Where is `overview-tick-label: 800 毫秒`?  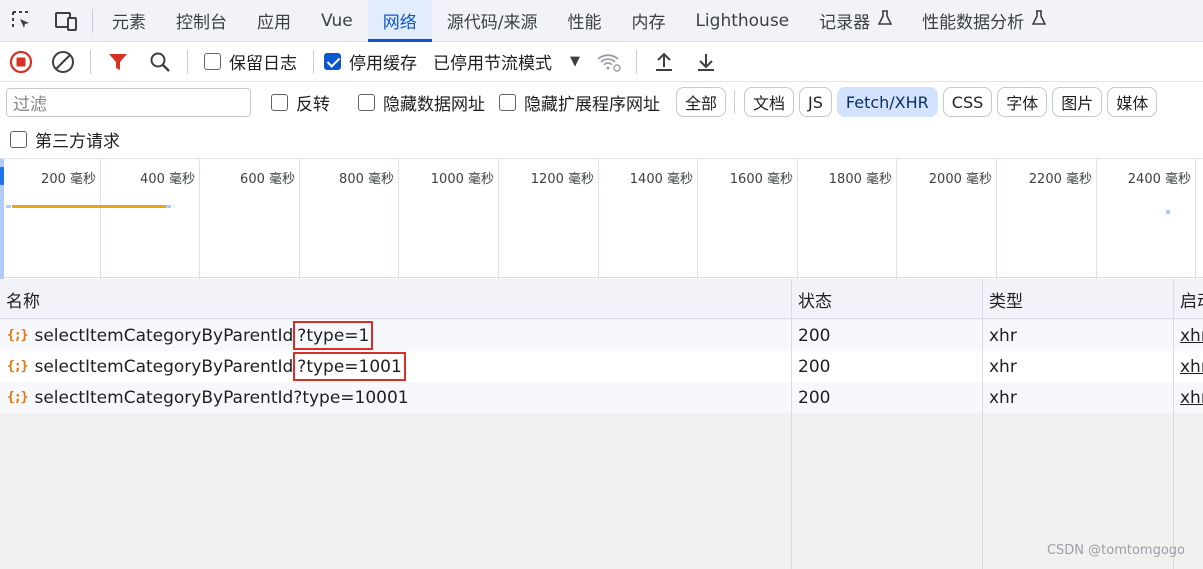 overview-tick-label: 800 毫秒 is located at coordinates (366, 179).